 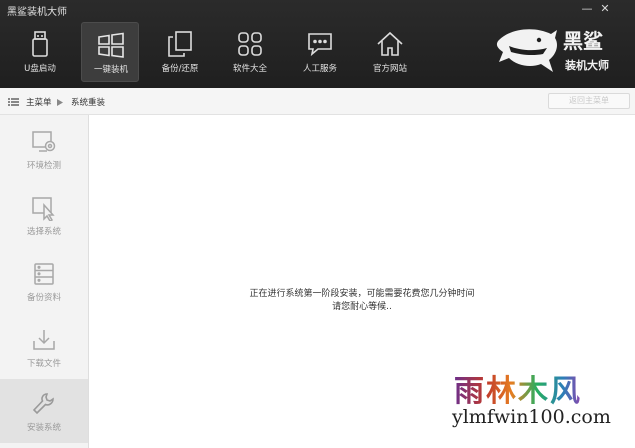 I want to click on step-backup-data: 备份资料, so click(x=44, y=281).